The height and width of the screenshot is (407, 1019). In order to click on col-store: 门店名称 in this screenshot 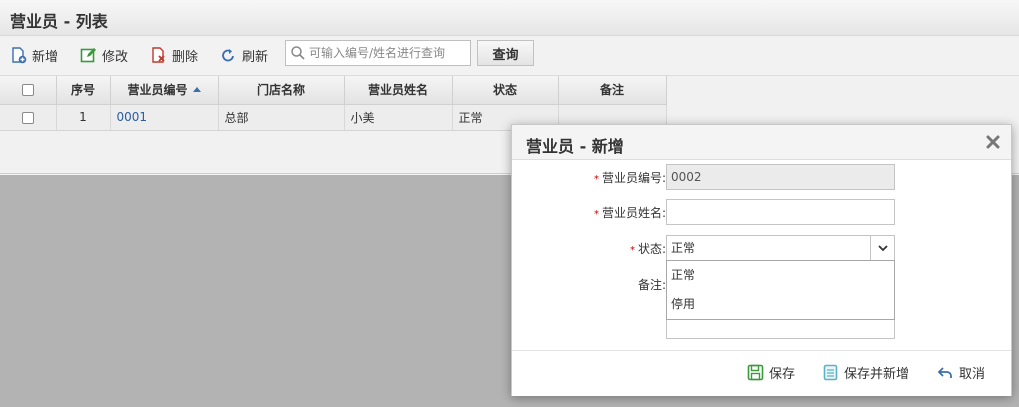, I will do `click(281, 90)`.